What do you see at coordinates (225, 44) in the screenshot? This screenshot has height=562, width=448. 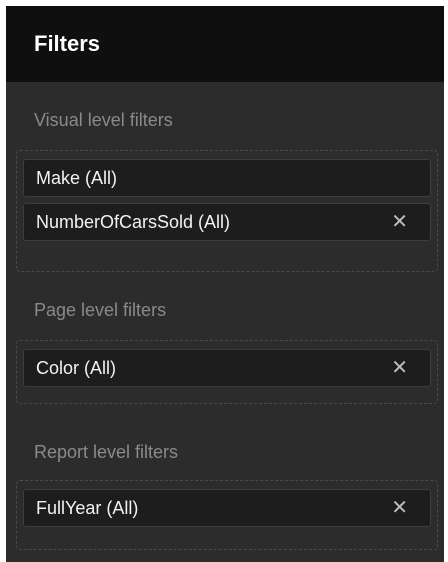 I see `filters-pane-header: Filters` at bounding box center [225, 44].